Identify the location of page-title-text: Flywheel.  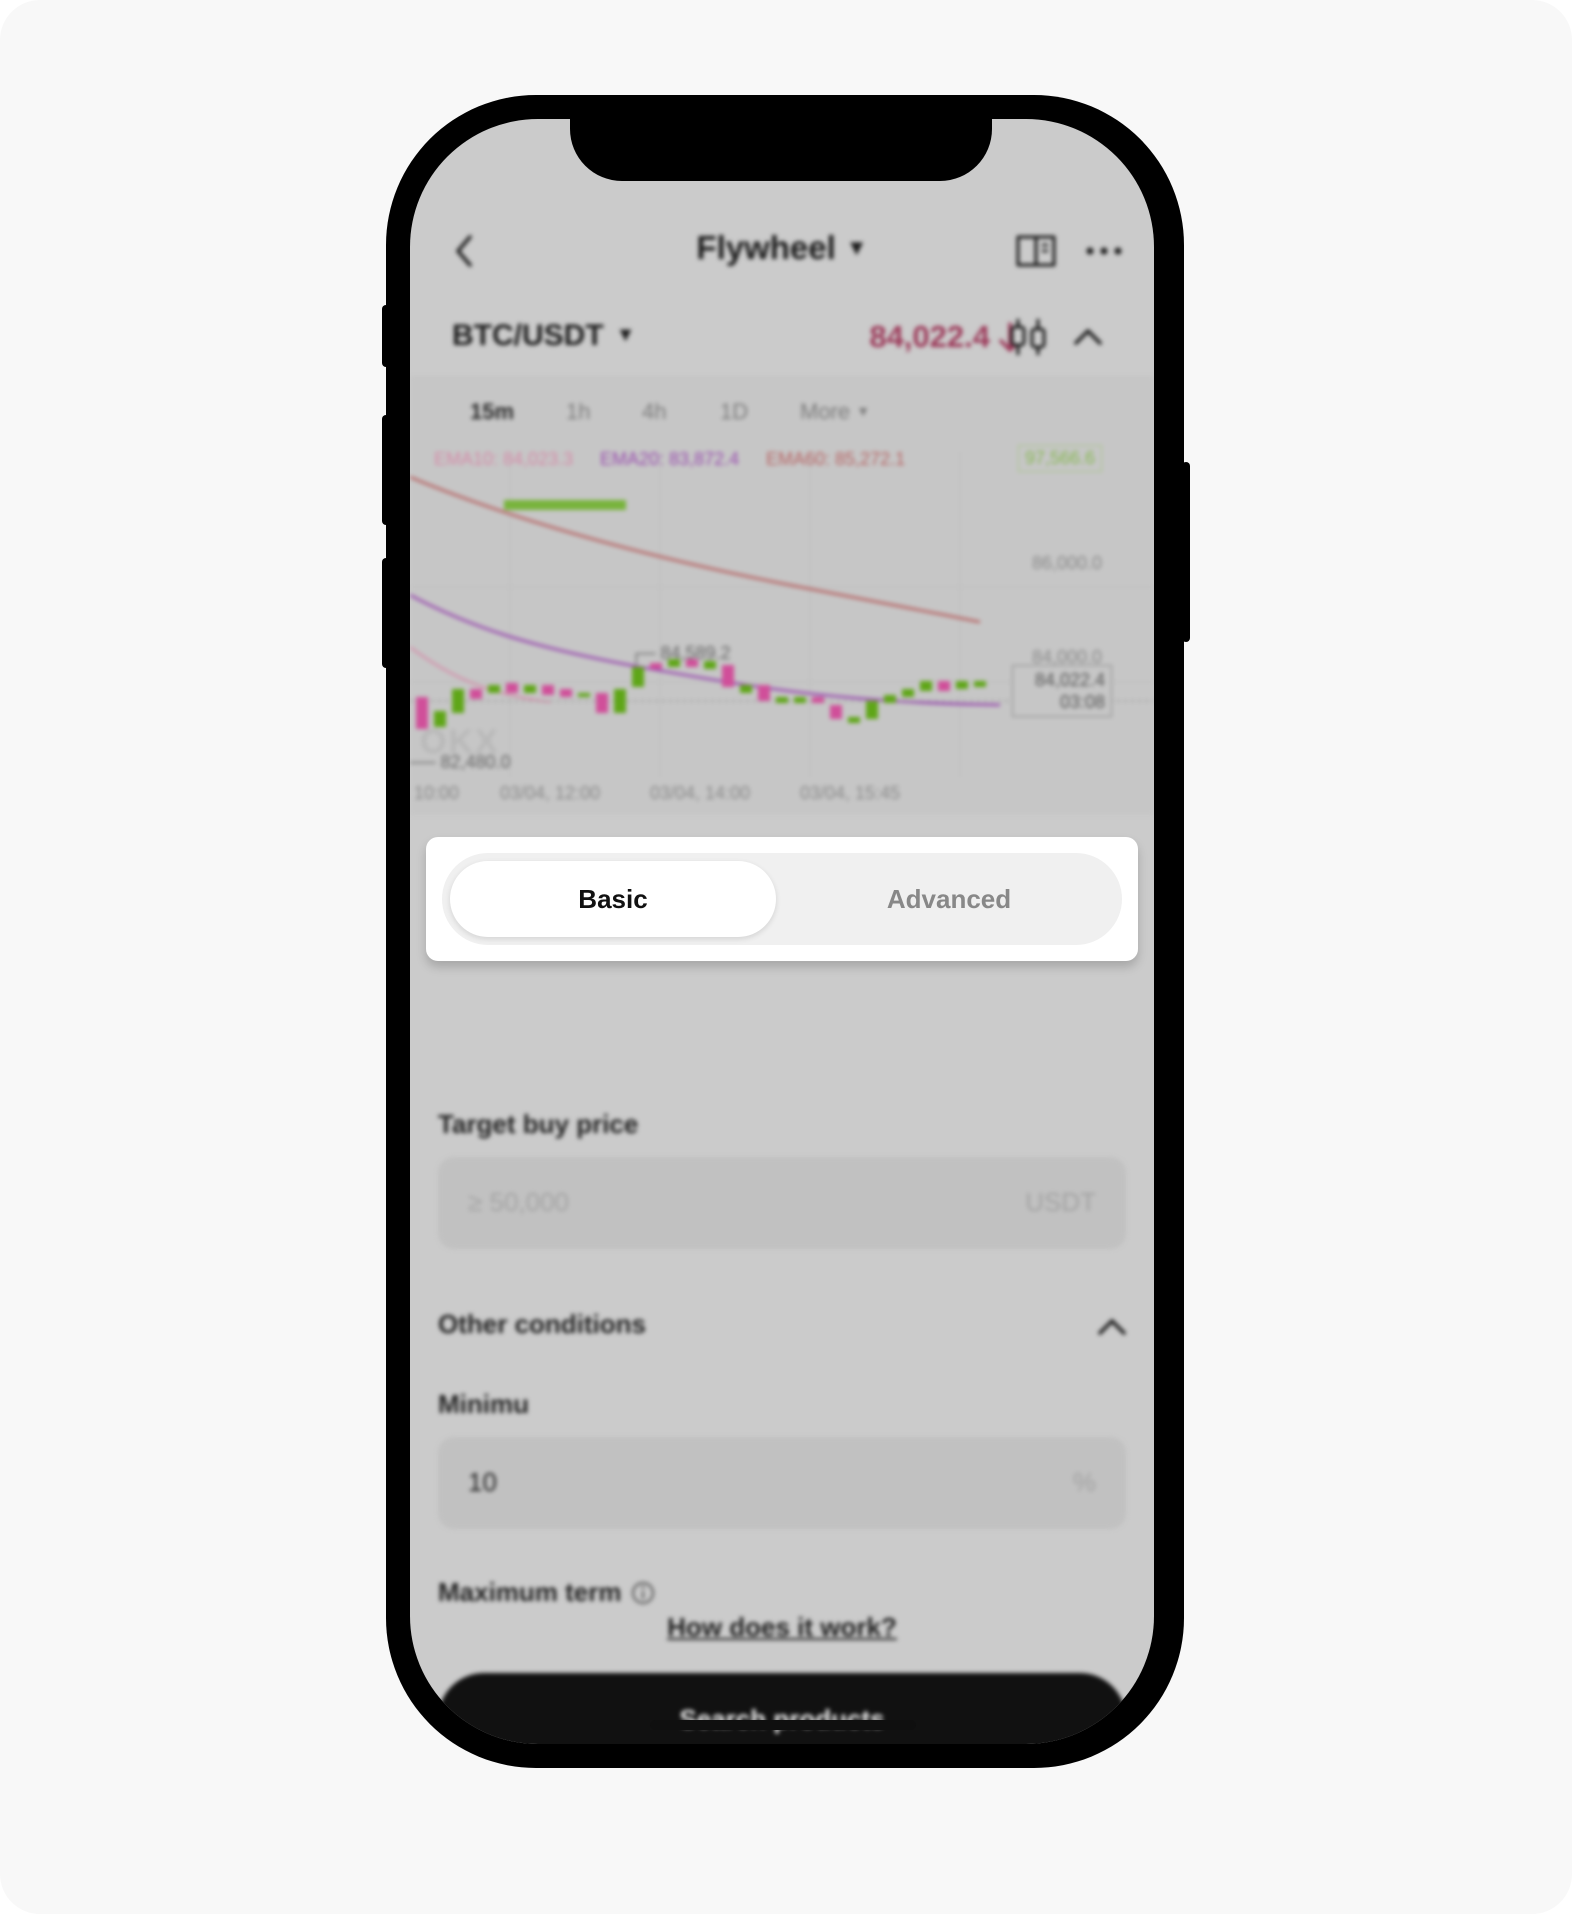
(766, 247).